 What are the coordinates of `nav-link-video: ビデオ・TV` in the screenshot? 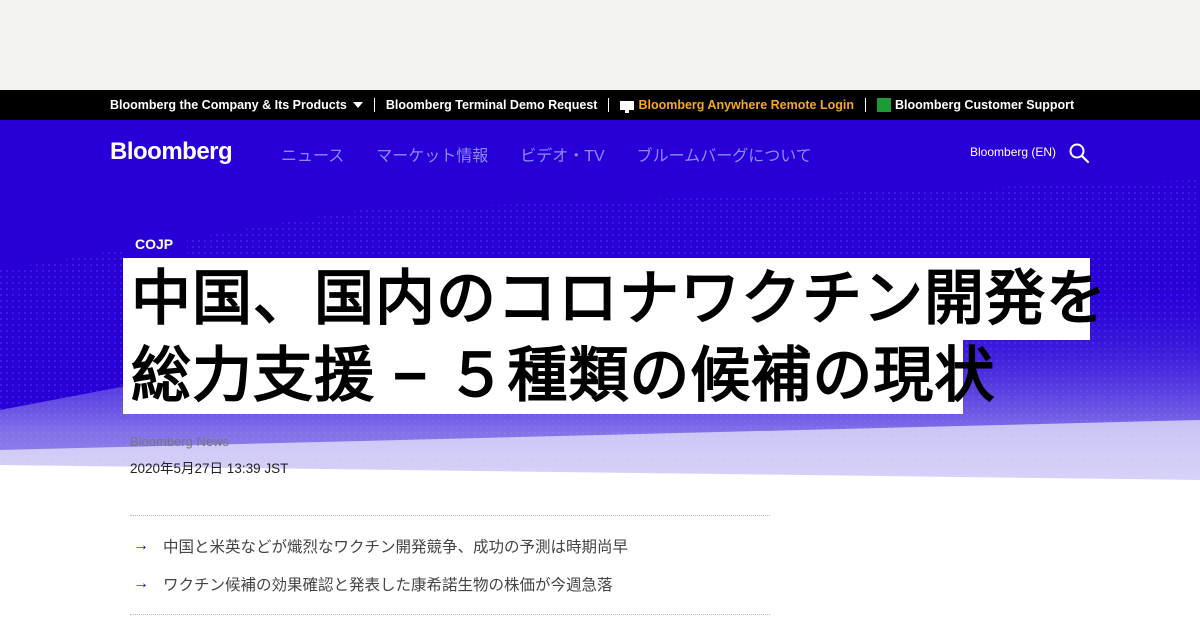 It's located at (562, 154).